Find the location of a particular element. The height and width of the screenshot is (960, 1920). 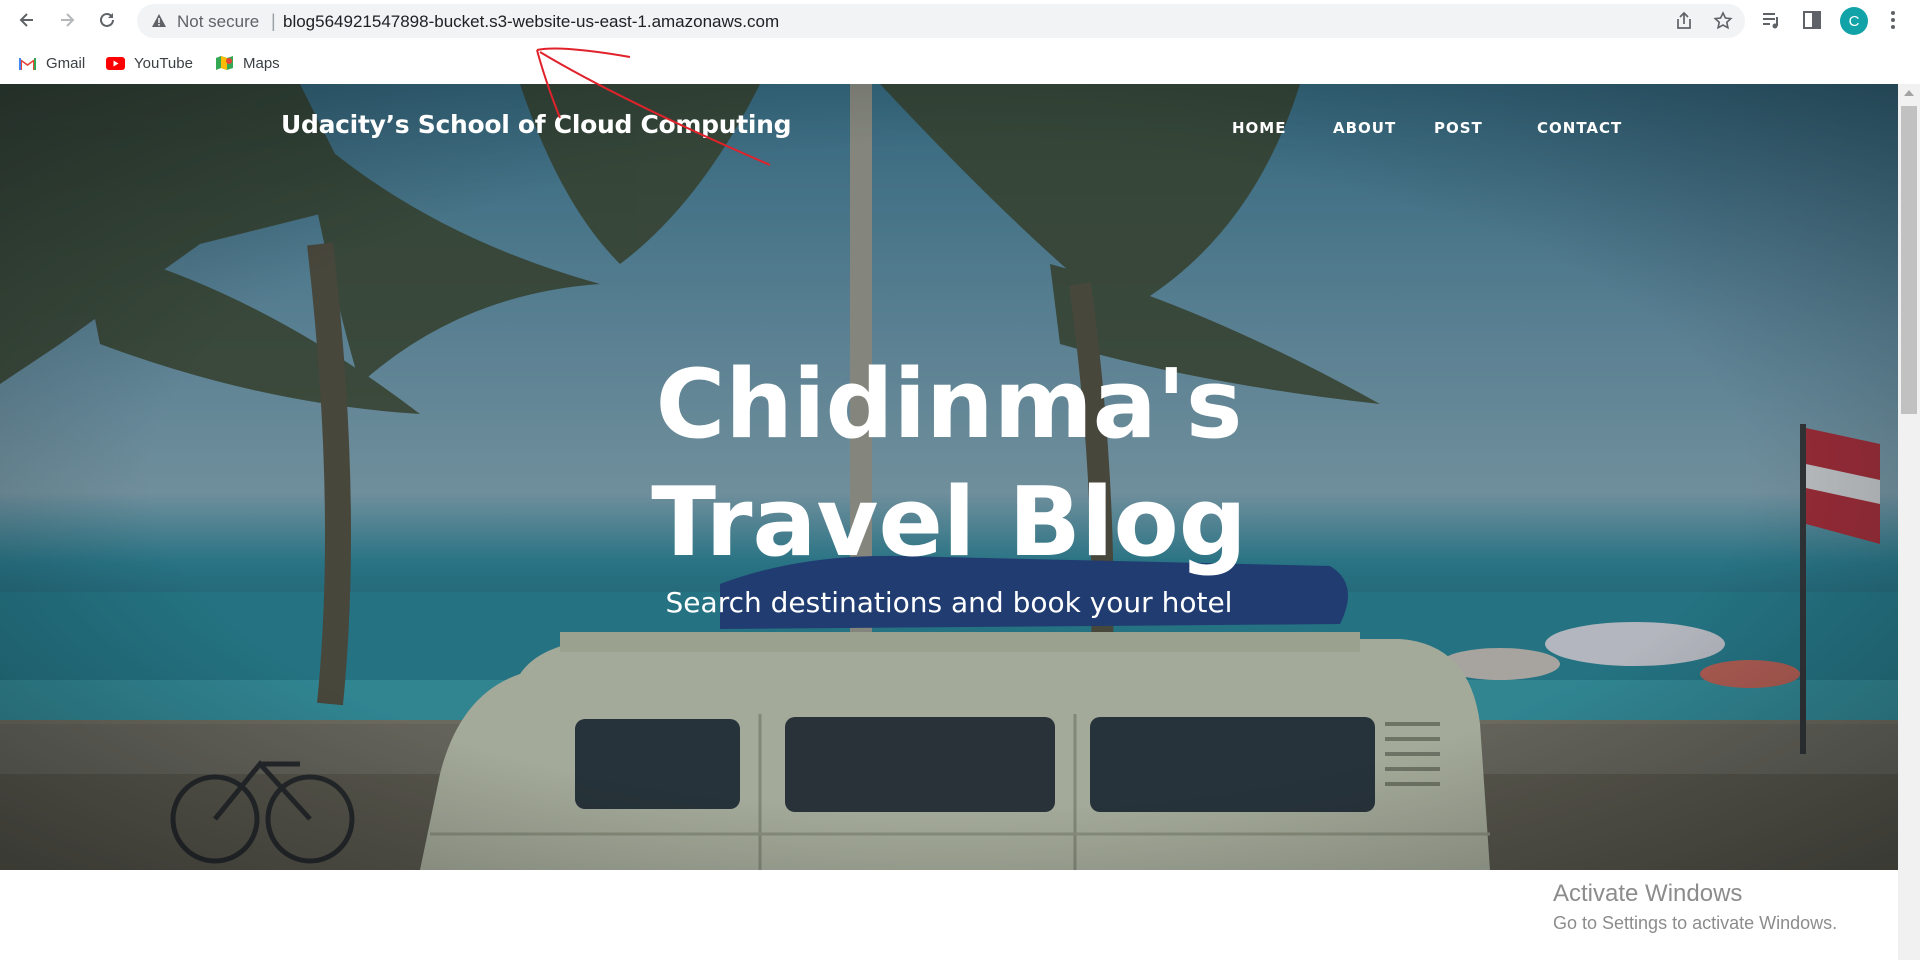

media-control-icon is located at coordinates (1771, 20).